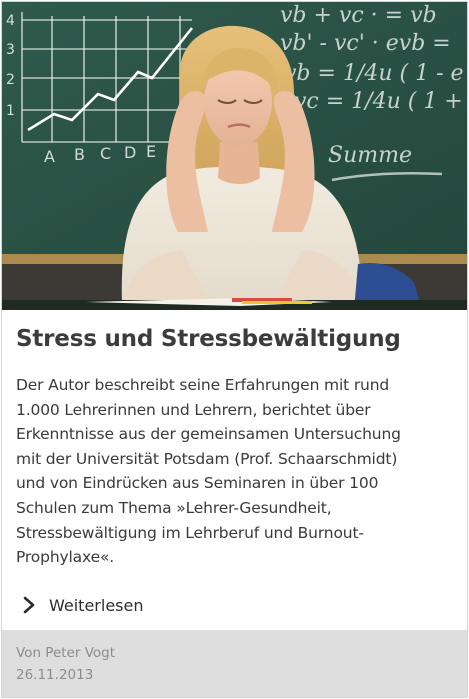 This screenshot has height=699, width=469. I want to click on article-title: Stress und Stressbewältigung, so click(236, 339).